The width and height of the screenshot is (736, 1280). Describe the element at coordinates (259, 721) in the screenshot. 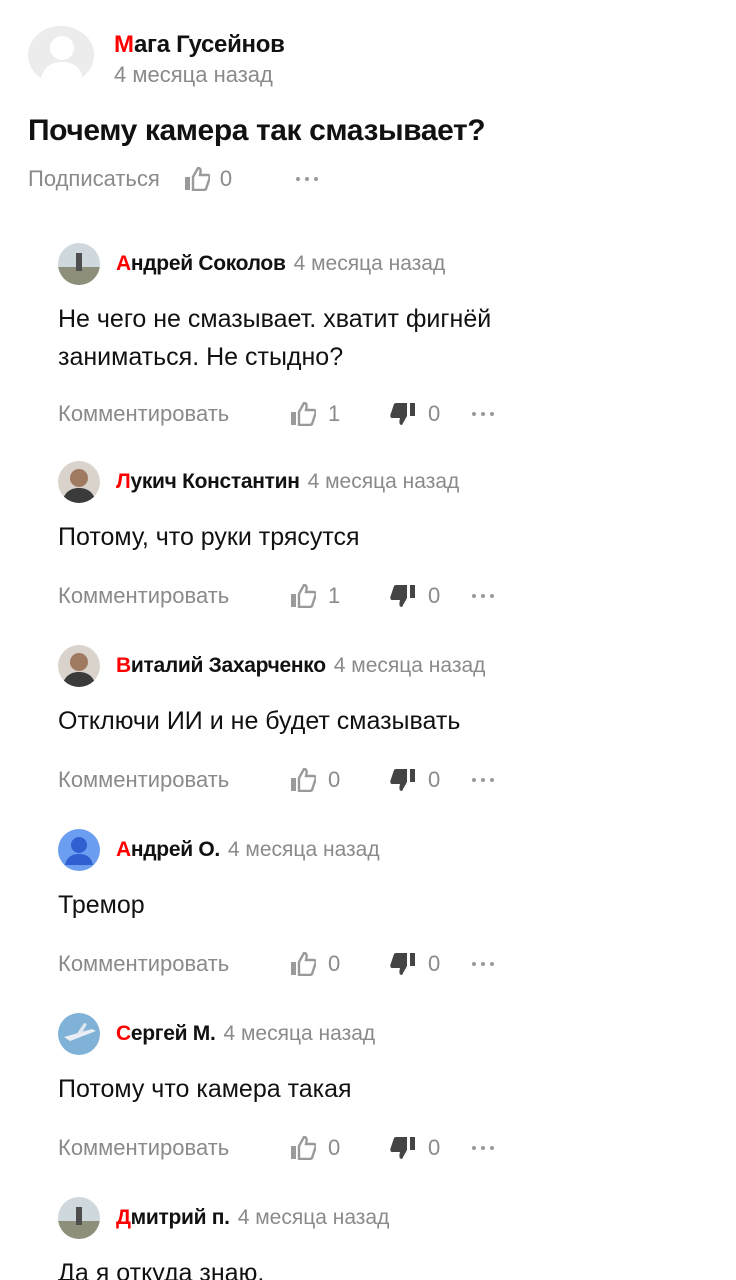

I see `comment-text: Отключи ИИ и не будет смазывать` at that location.